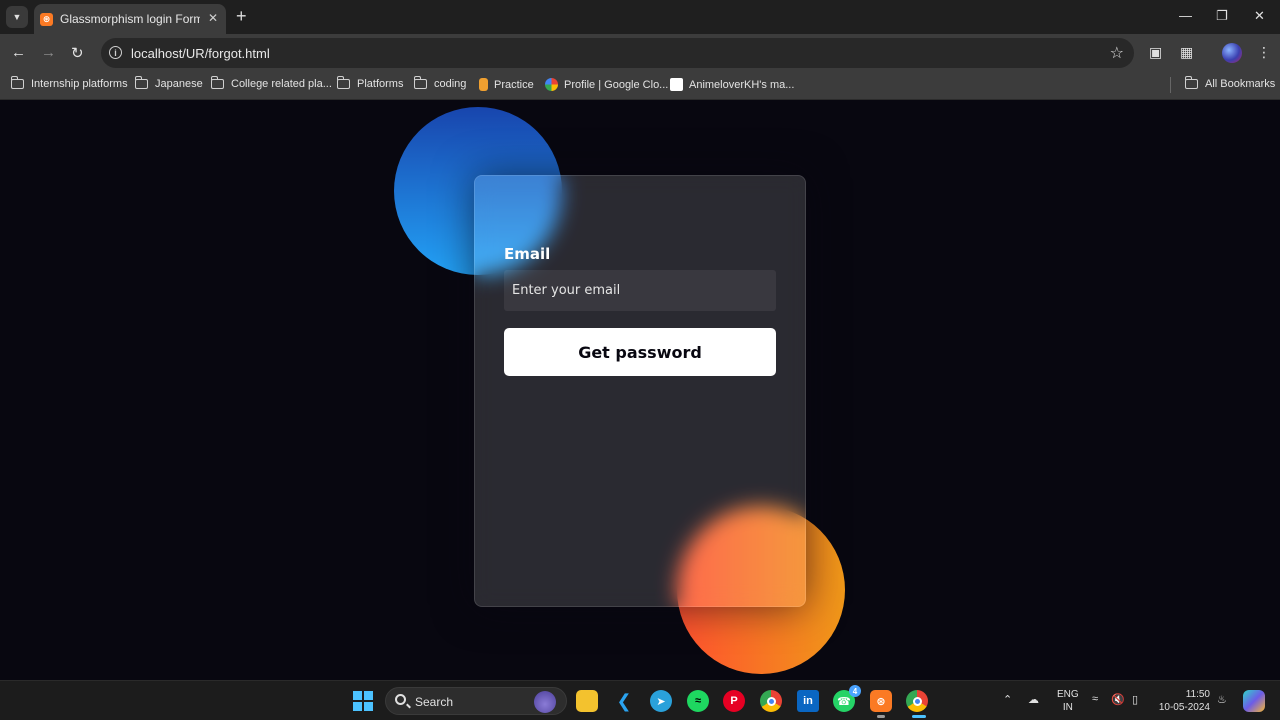  What do you see at coordinates (241, 16) in the screenshot?
I see `new-tab-button: +` at bounding box center [241, 16].